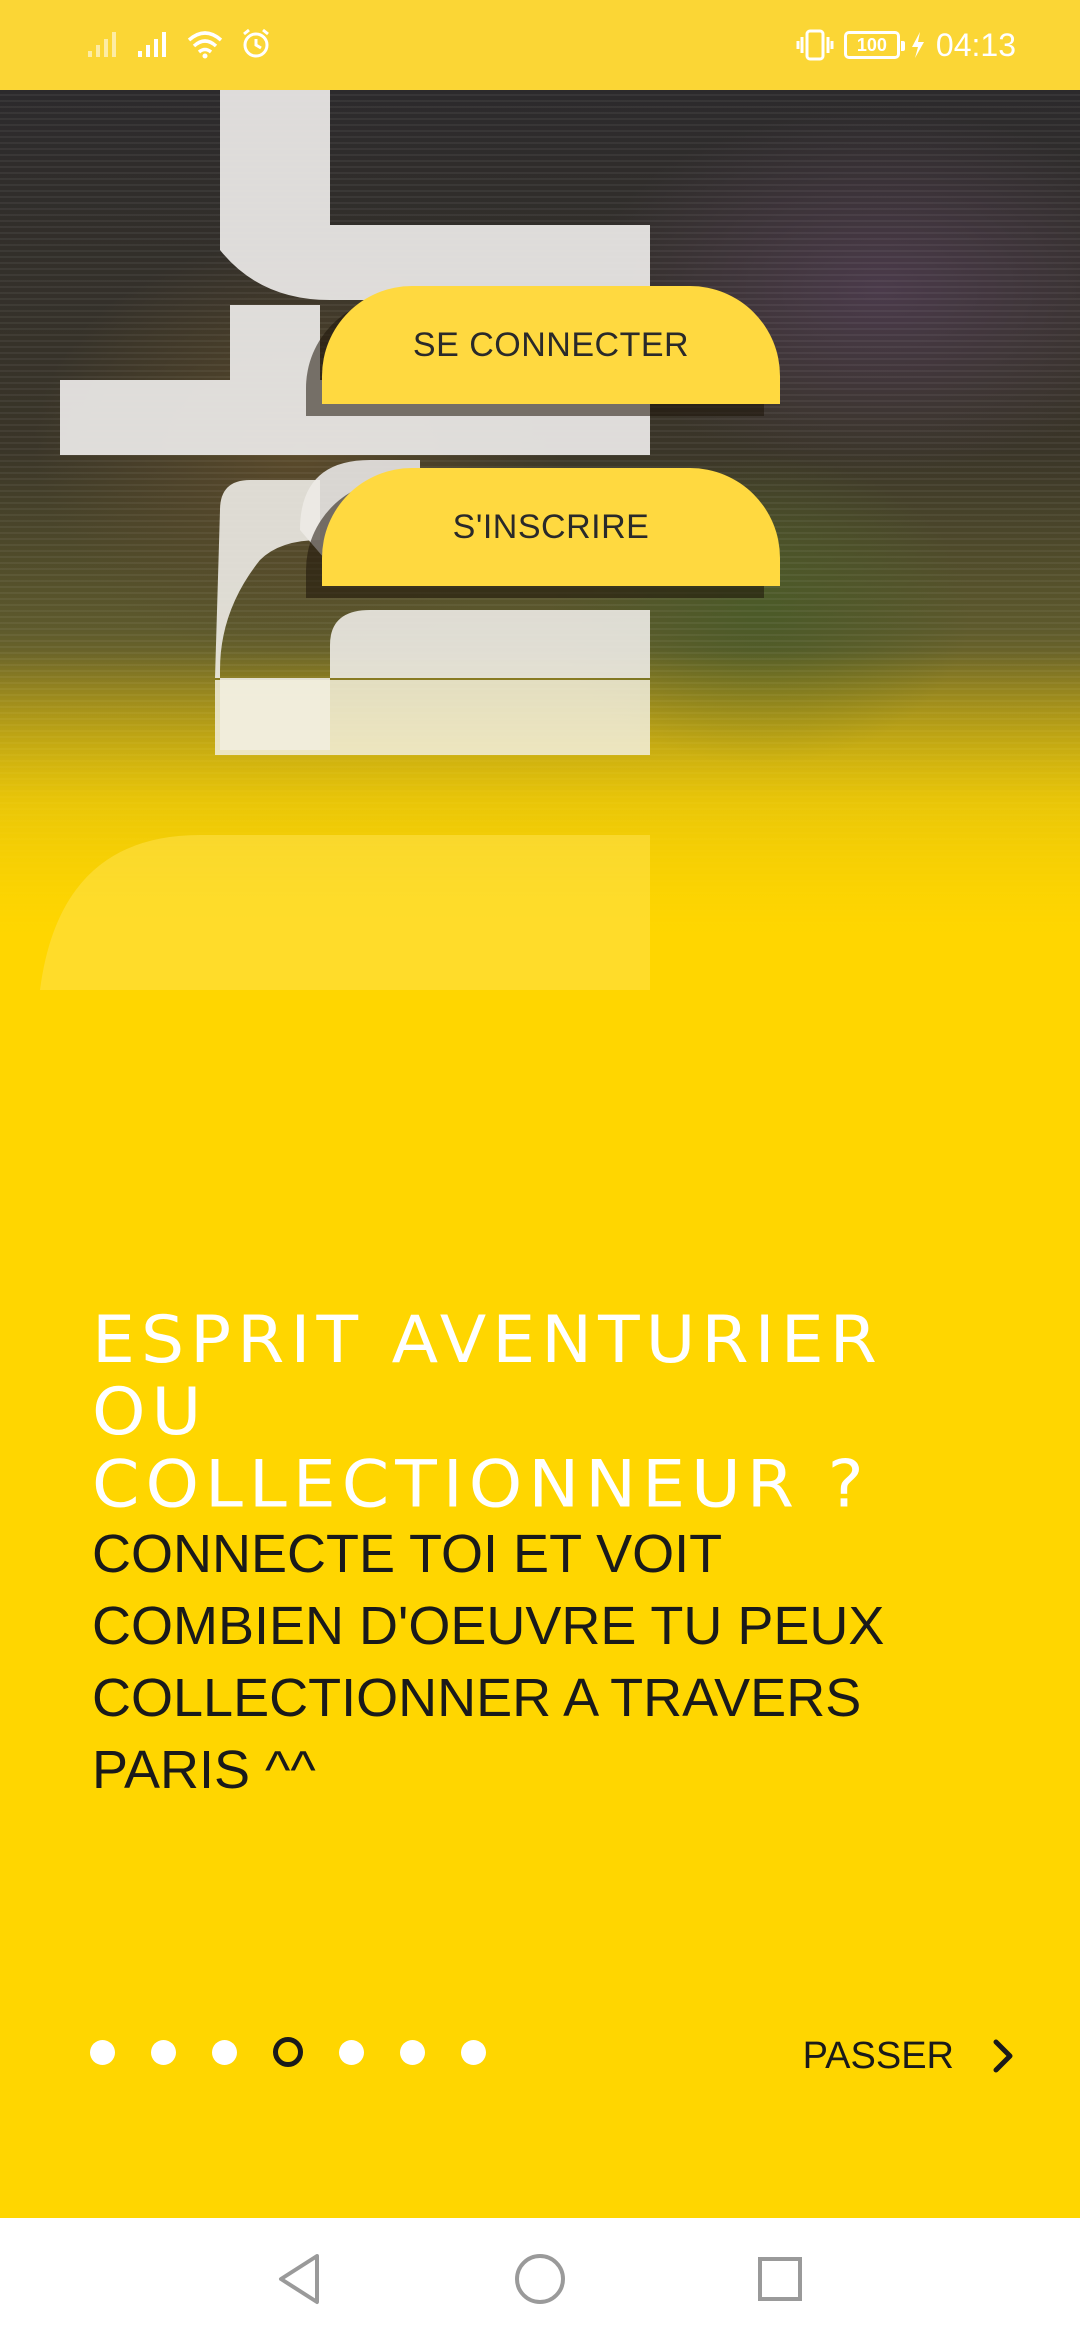  Describe the element at coordinates (205, 45) in the screenshot. I see `wifi-icon` at that location.